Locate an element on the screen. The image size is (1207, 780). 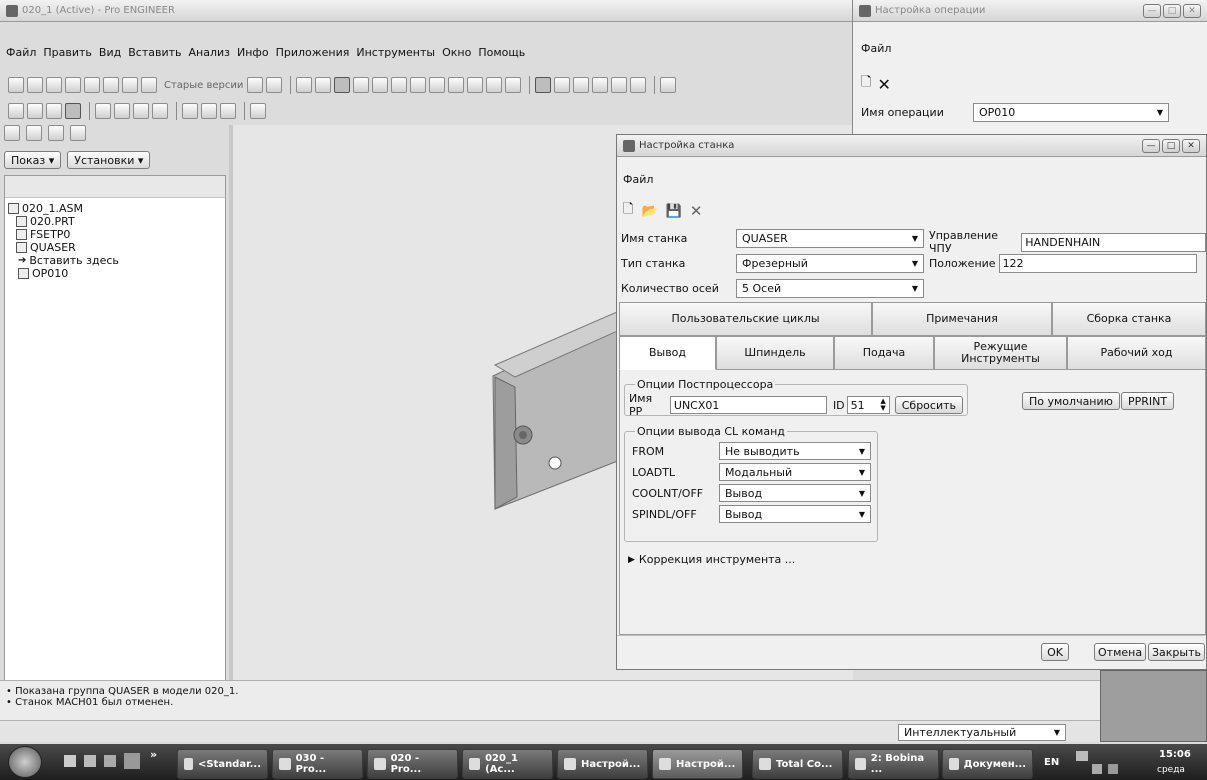
old-versions-button: Старые версии is located at coordinates (203, 85).